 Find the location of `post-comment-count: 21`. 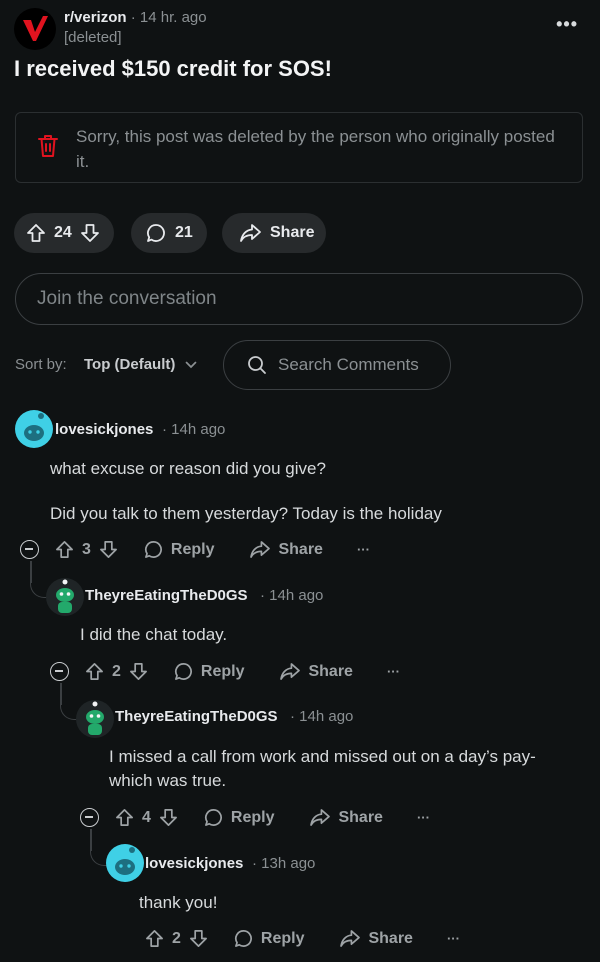

post-comment-count: 21 is located at coordinates (184, 232).